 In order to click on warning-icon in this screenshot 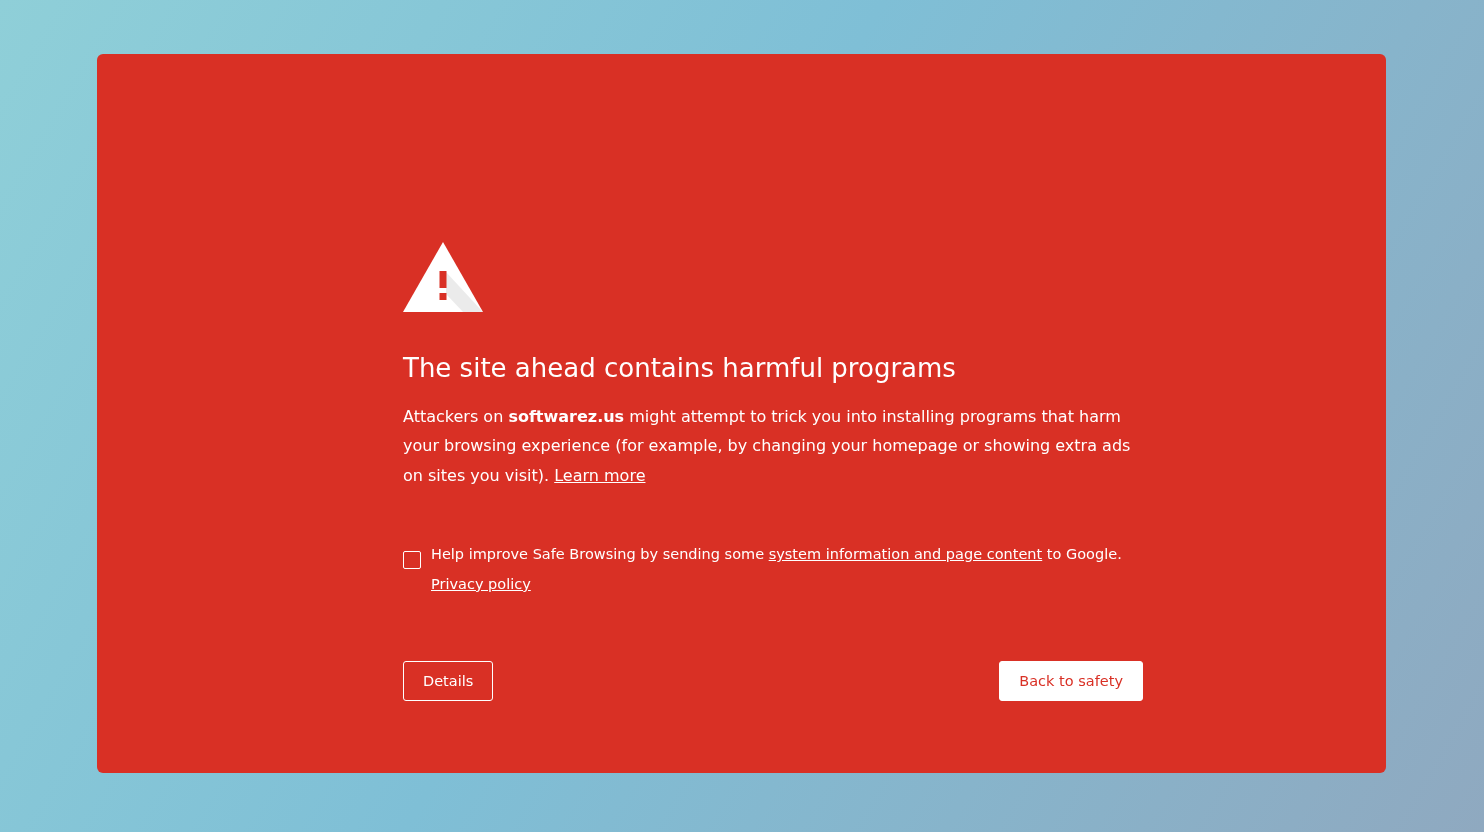, I will do `click(443, 277)`.